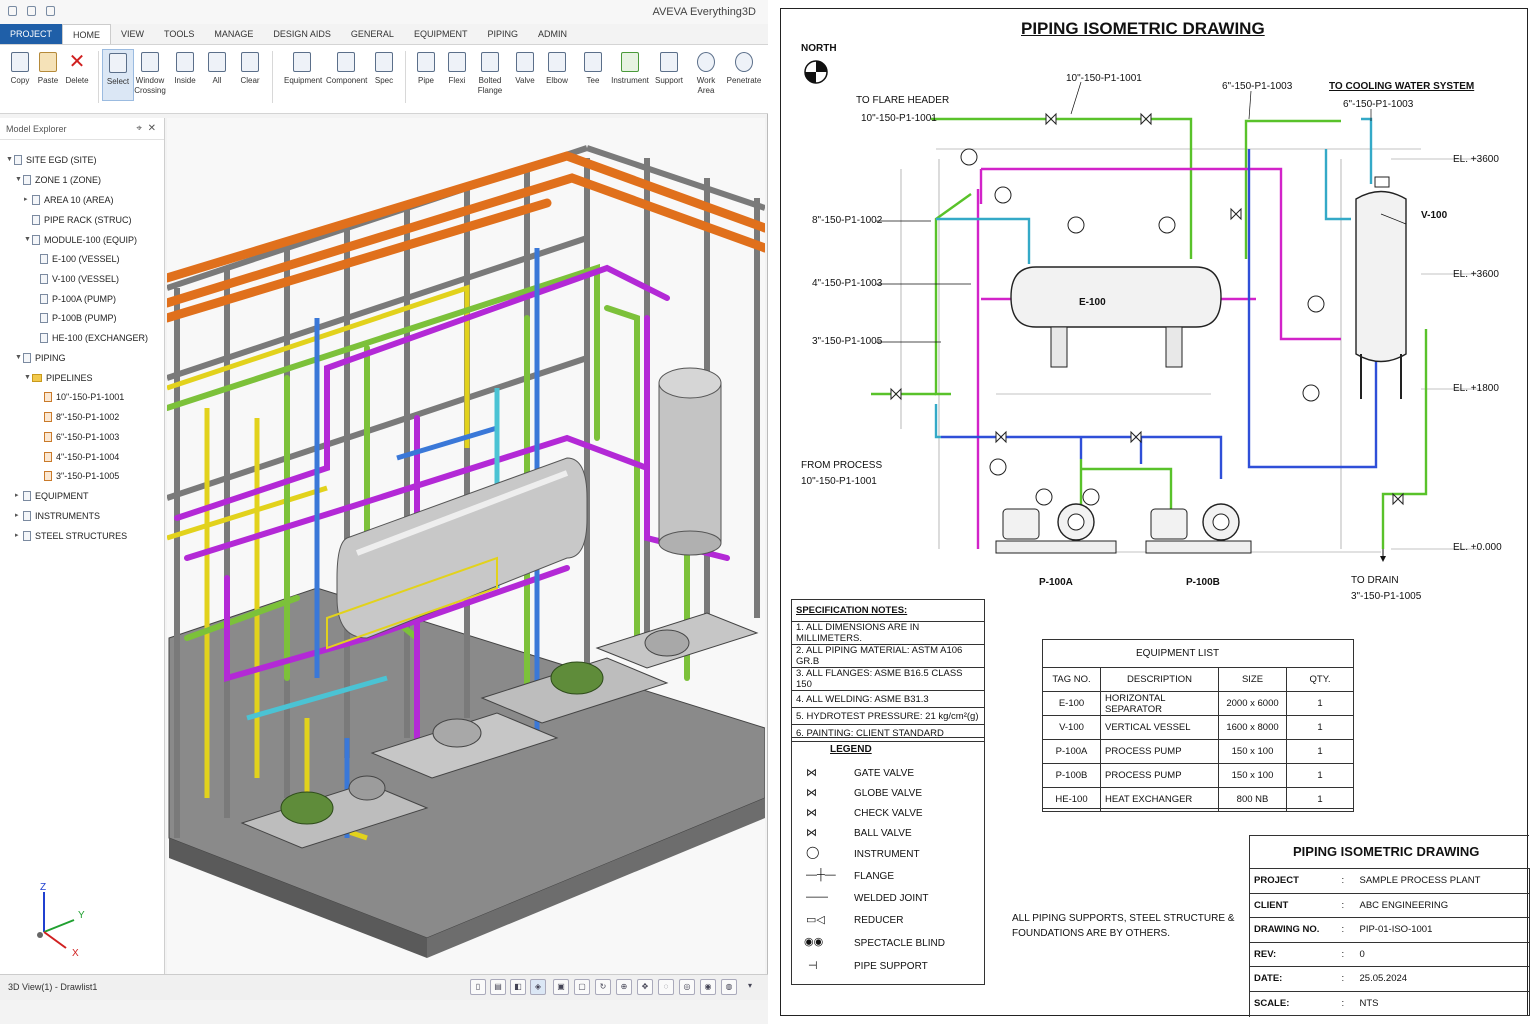 The width and height of the screenshot is (1536, 1024). I want to click on vessel-v100-model, so click(690, 461).